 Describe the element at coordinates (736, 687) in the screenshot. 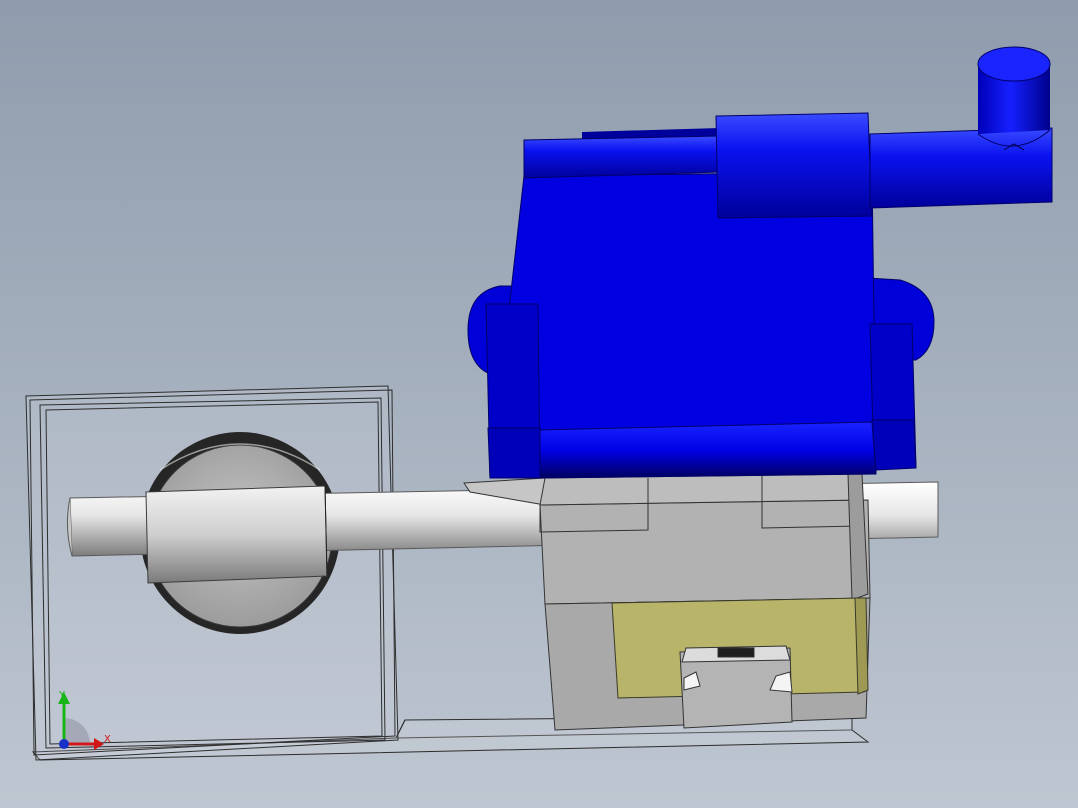

I see `rail-slider` at that location.